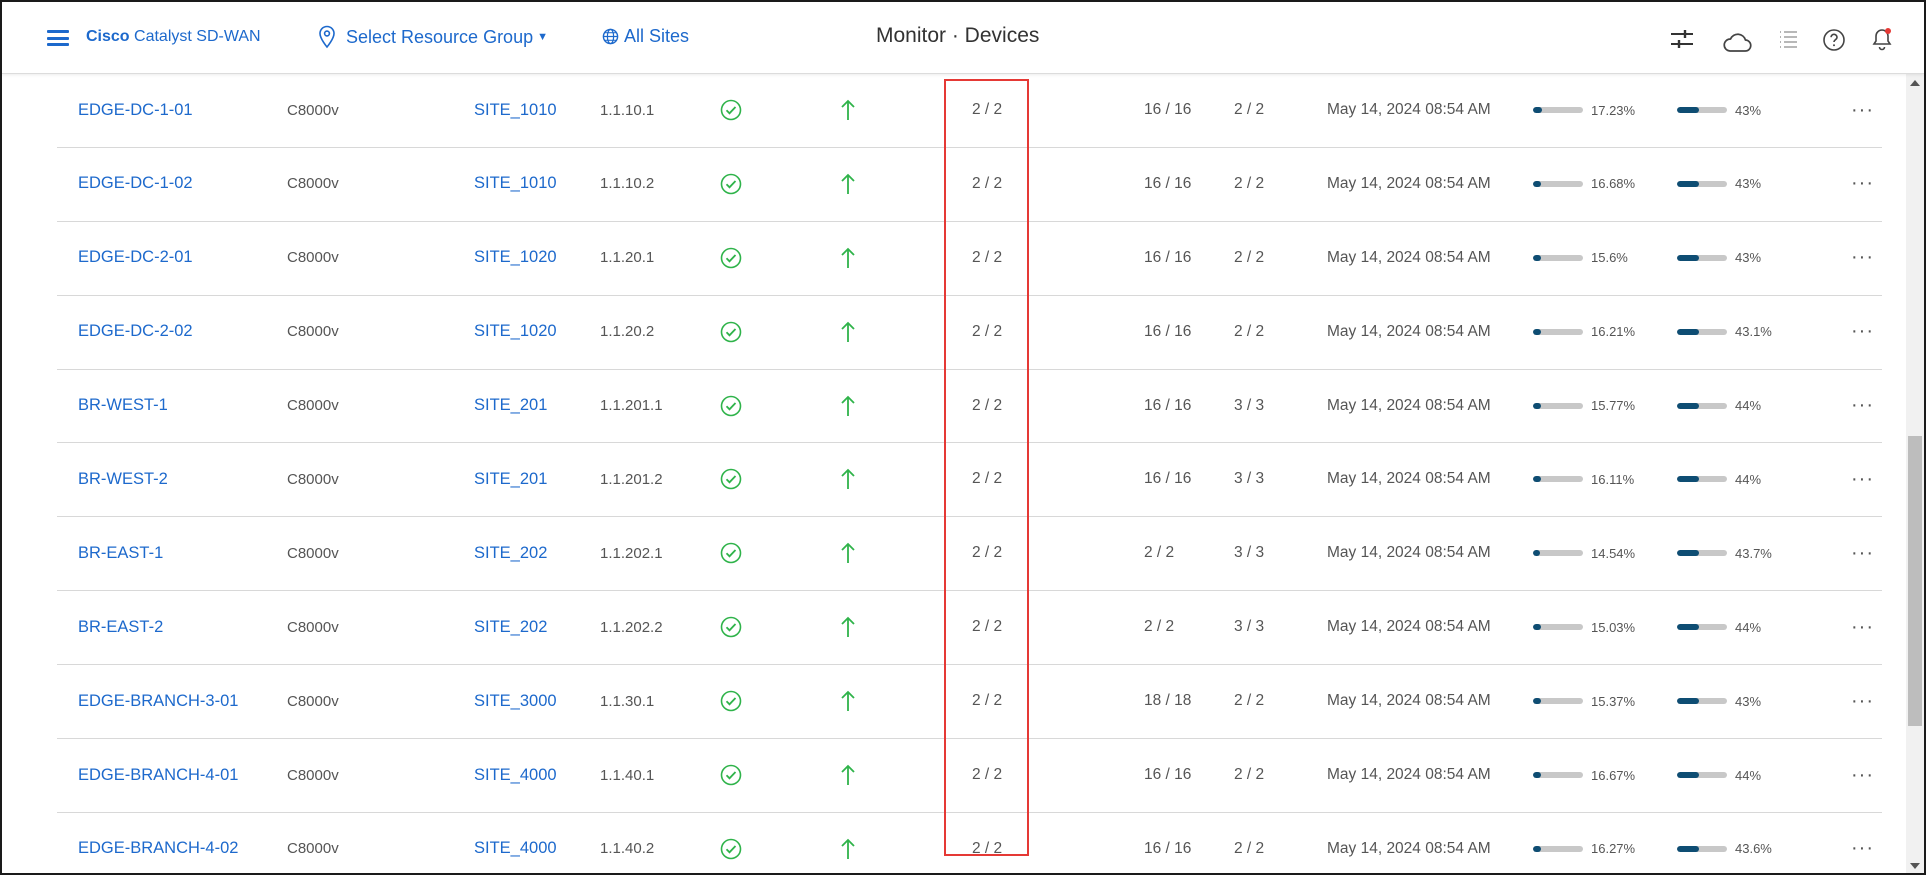 Image resolution: width=1926 pixels, height=875 pixels. What do you see at coordinates (1748, 627) in the screenshot?
I see `memory-usage-value: 44%` at bounding box center [1748, 627].